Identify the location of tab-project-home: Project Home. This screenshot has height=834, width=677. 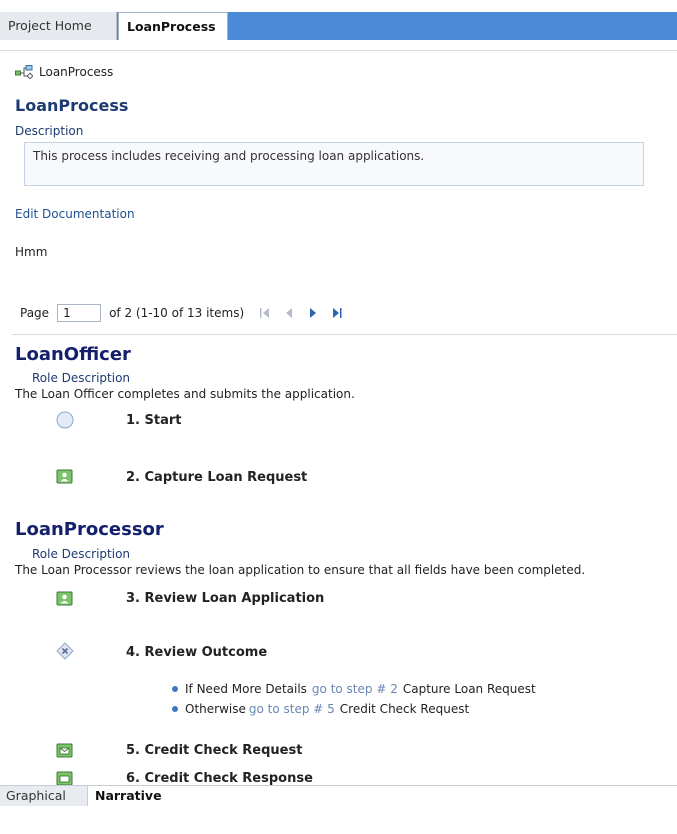
(58, 26).